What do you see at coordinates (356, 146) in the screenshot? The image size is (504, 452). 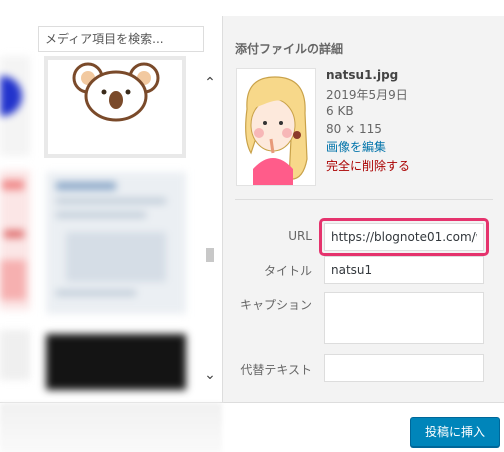 I see `edit-image-link: 画像を編集` at bounding box center [356, 146].